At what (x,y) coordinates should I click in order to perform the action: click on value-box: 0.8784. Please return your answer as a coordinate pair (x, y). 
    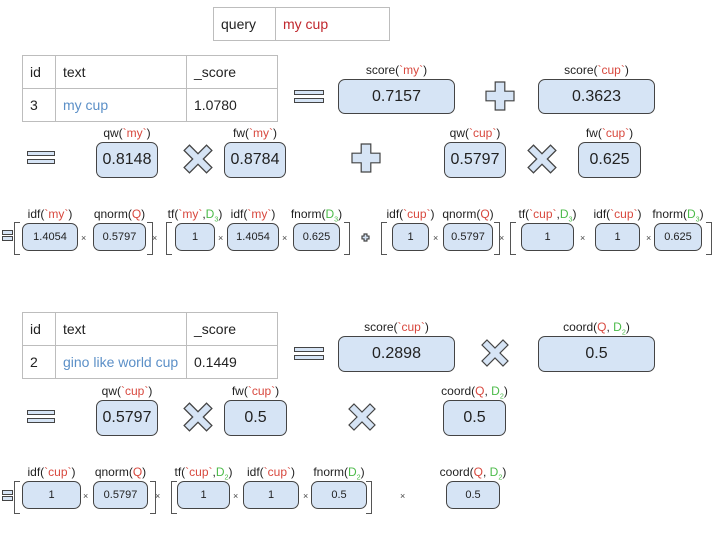
    Looking at the image, I should click on (255, 160).